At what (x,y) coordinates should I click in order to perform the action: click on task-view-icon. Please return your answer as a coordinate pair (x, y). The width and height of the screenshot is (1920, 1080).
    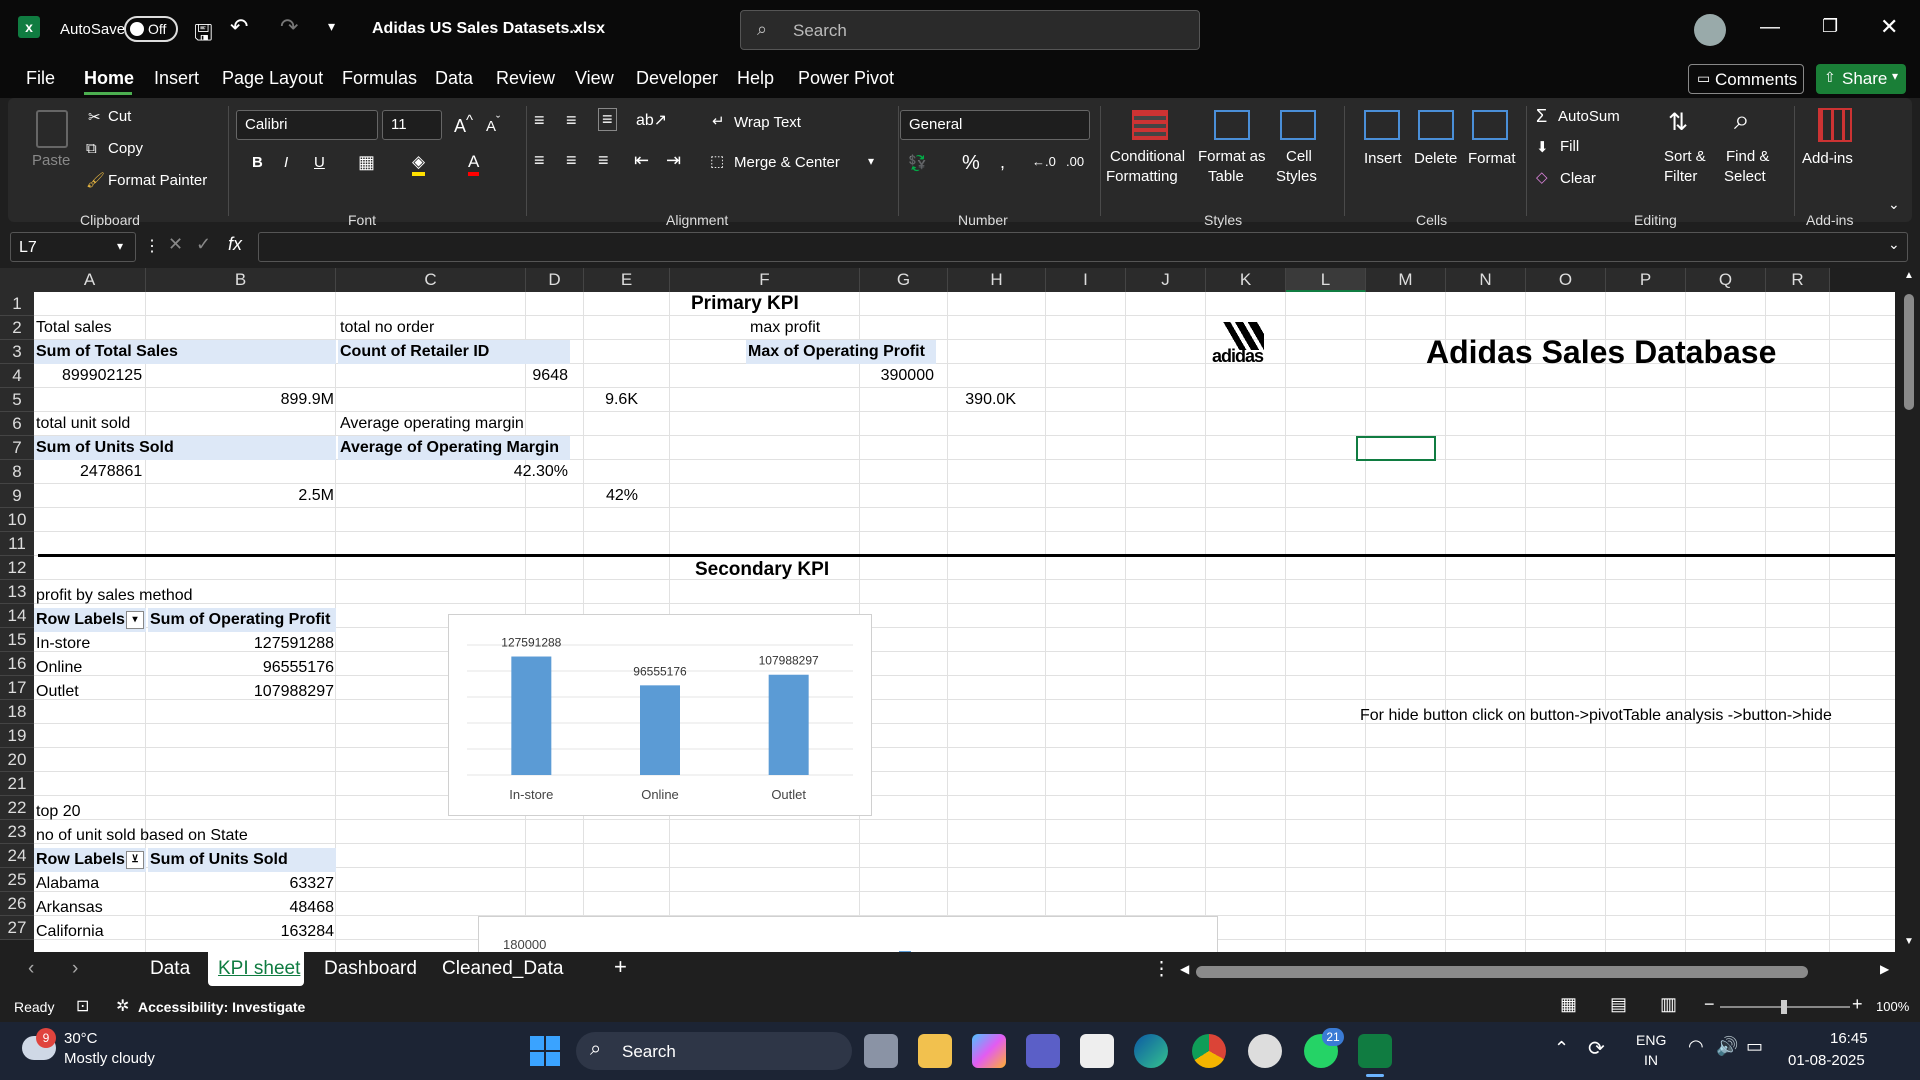
    Looking at the image, I should click on (881, 1051).